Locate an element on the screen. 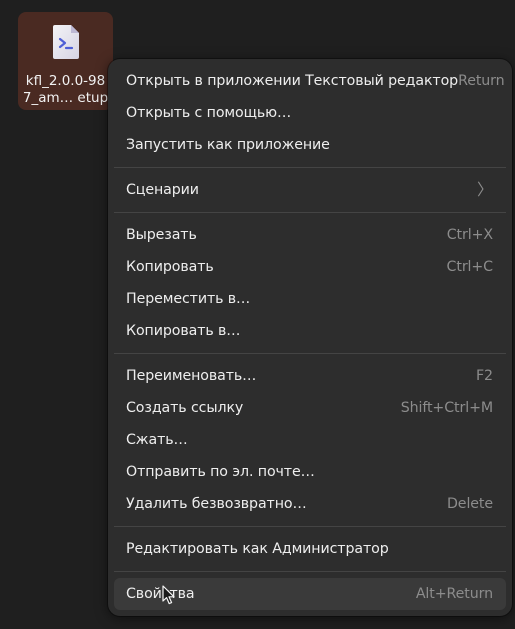  menu-item-label: Открыть в приложении Текстовый редактор is located at coordinates (292, 81).